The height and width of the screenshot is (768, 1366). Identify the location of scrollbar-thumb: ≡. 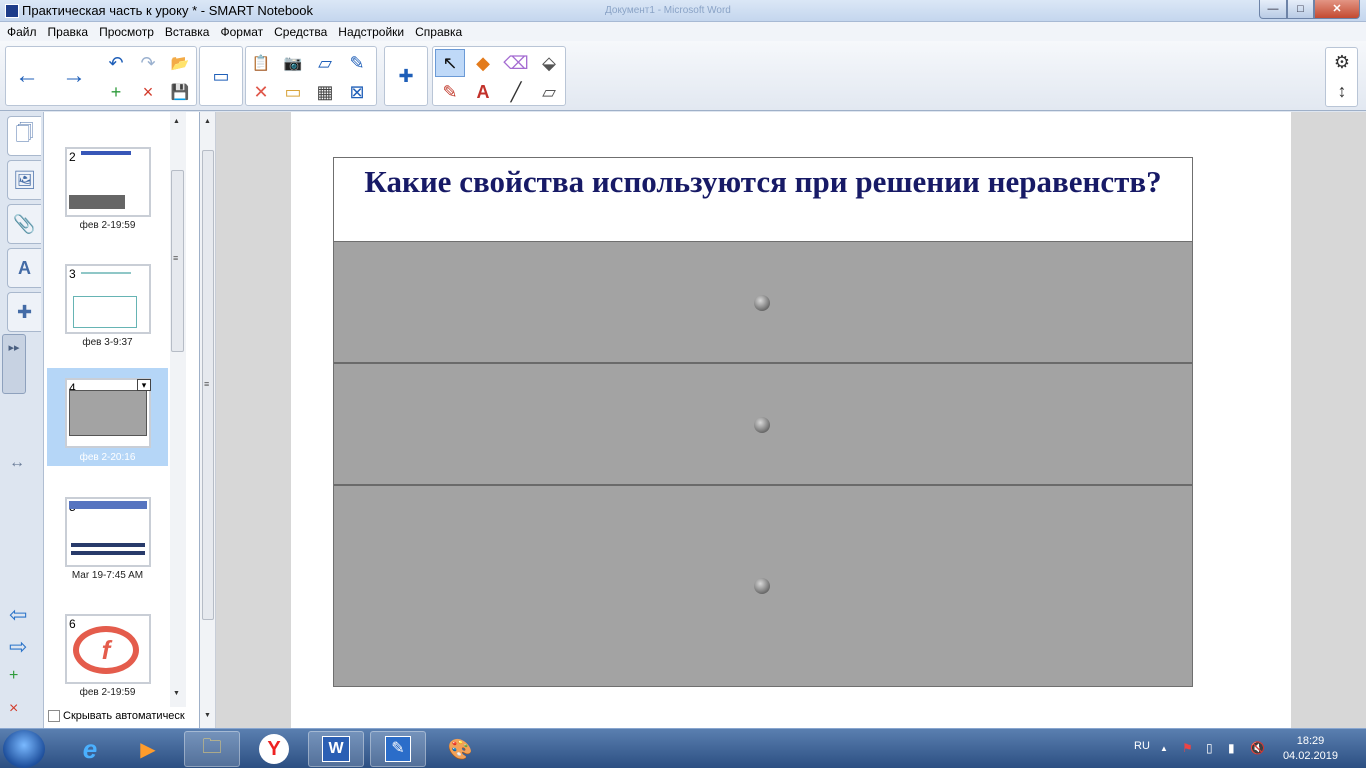
(177, 261).